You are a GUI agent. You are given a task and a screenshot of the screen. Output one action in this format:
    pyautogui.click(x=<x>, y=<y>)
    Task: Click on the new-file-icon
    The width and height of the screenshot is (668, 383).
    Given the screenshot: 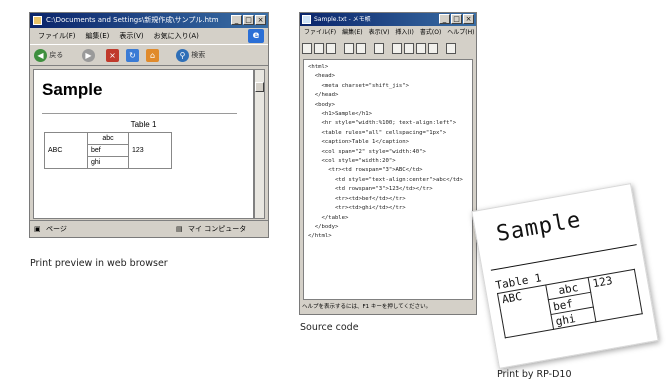 What is the action you would take?
    pyautogui.click(x=307, y=48)
    